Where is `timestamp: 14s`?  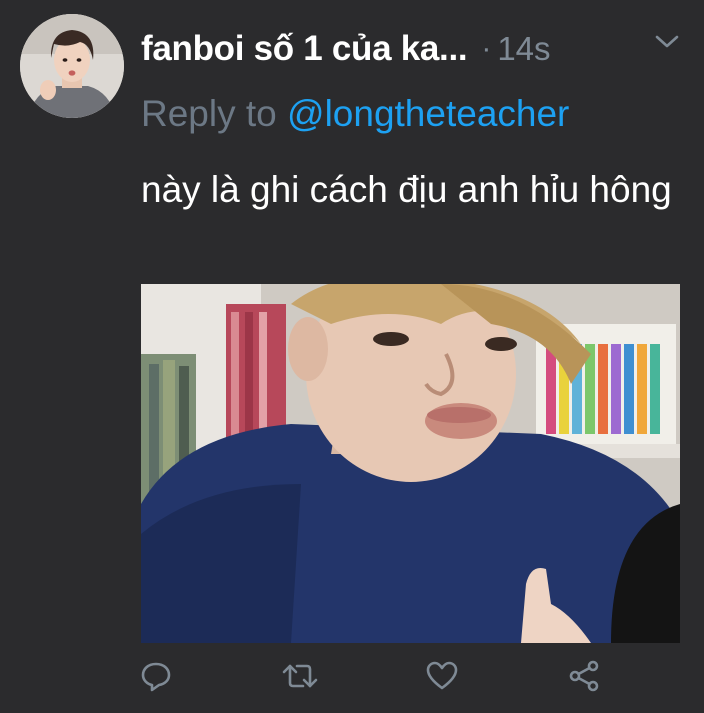
timestamp: 14s is located at coordinates (523, 49).